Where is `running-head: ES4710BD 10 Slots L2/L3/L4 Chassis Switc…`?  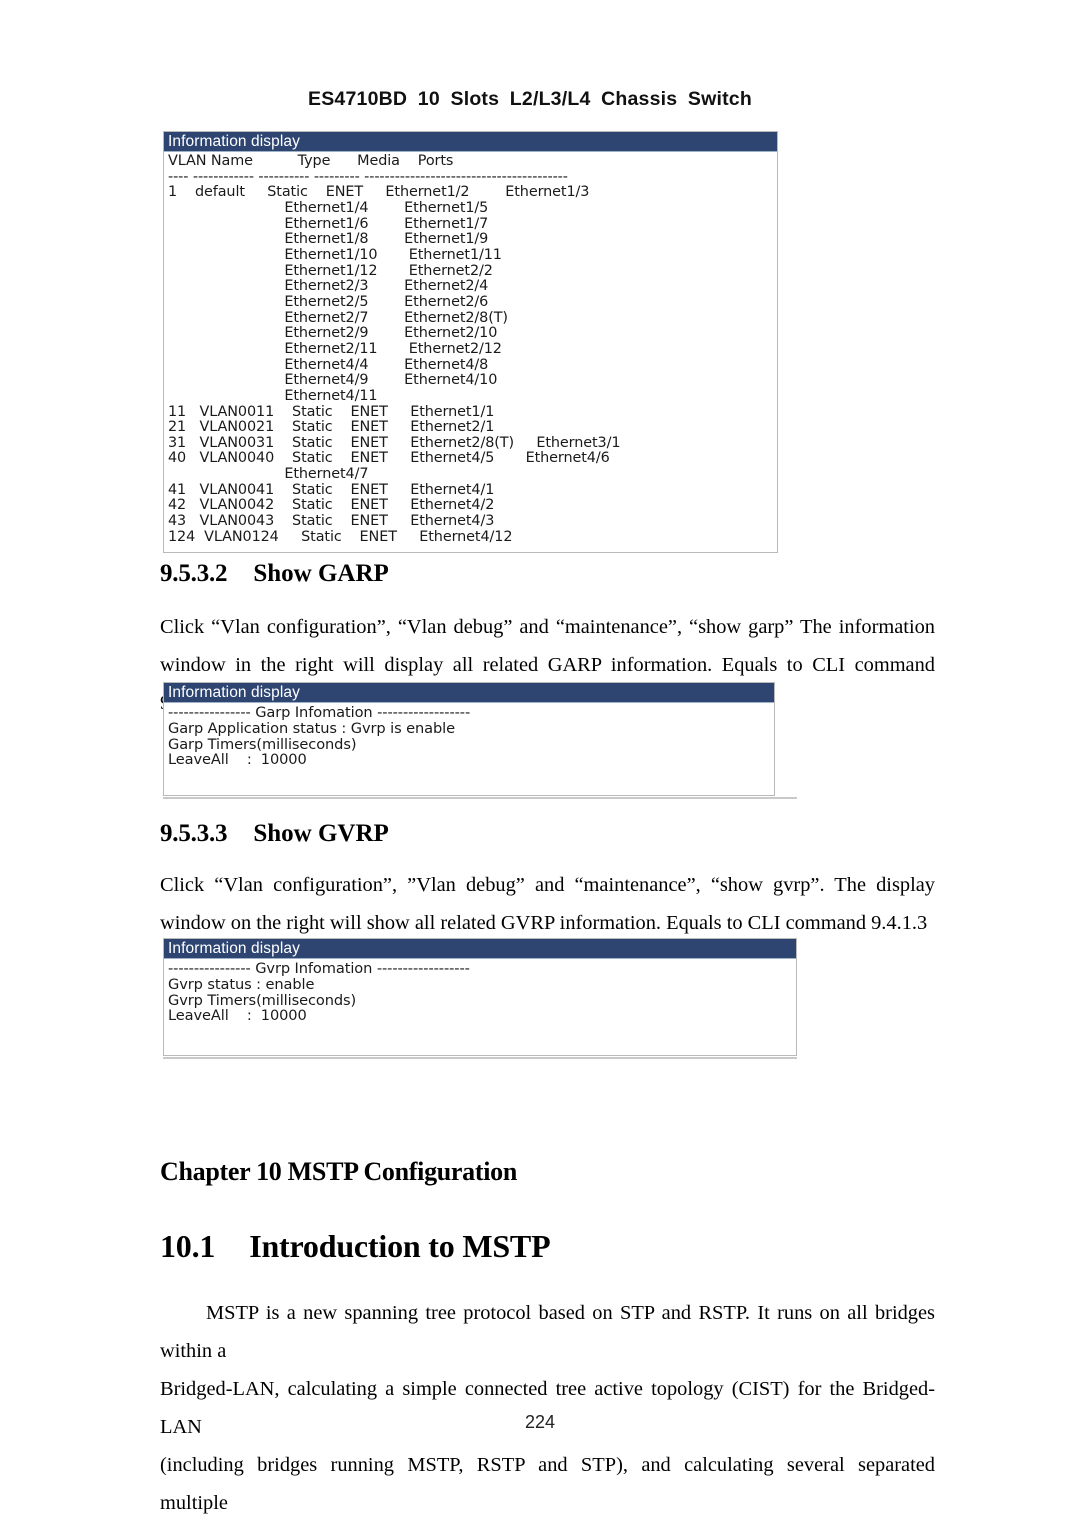 running-head: ES4710BD 10 Slots L2/L3/L4 Chassis Switc… is located at coordinates (530, 99).